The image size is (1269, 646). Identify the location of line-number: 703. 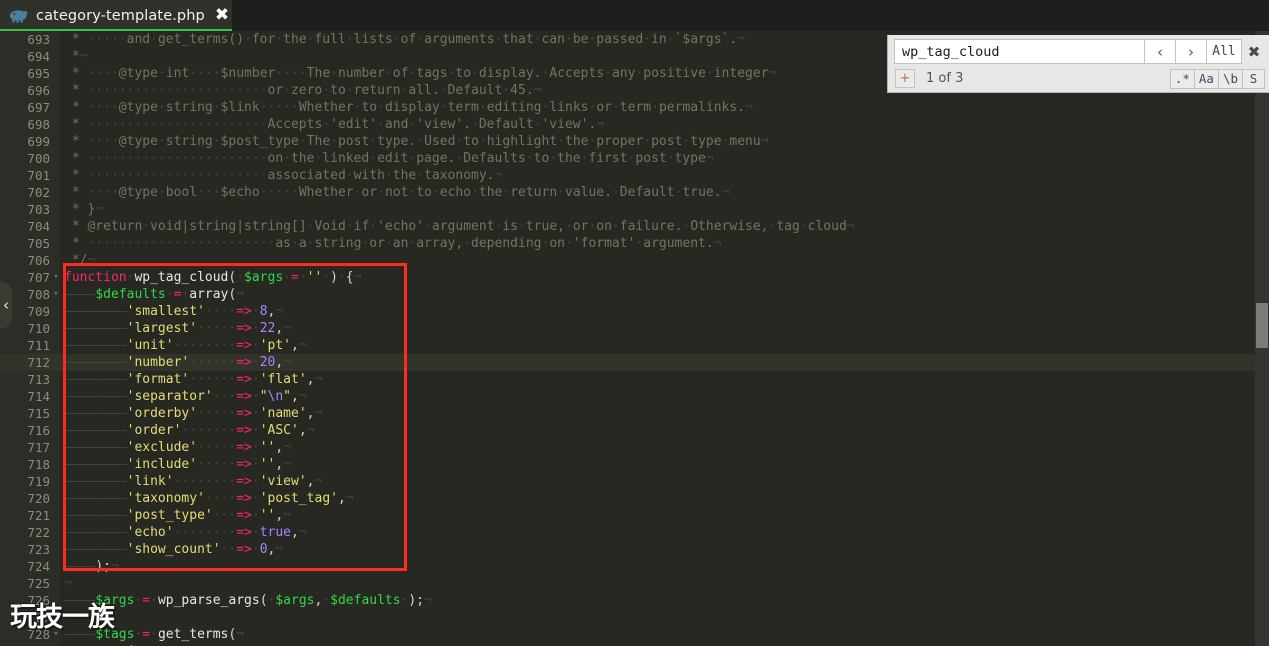
(38, 209).